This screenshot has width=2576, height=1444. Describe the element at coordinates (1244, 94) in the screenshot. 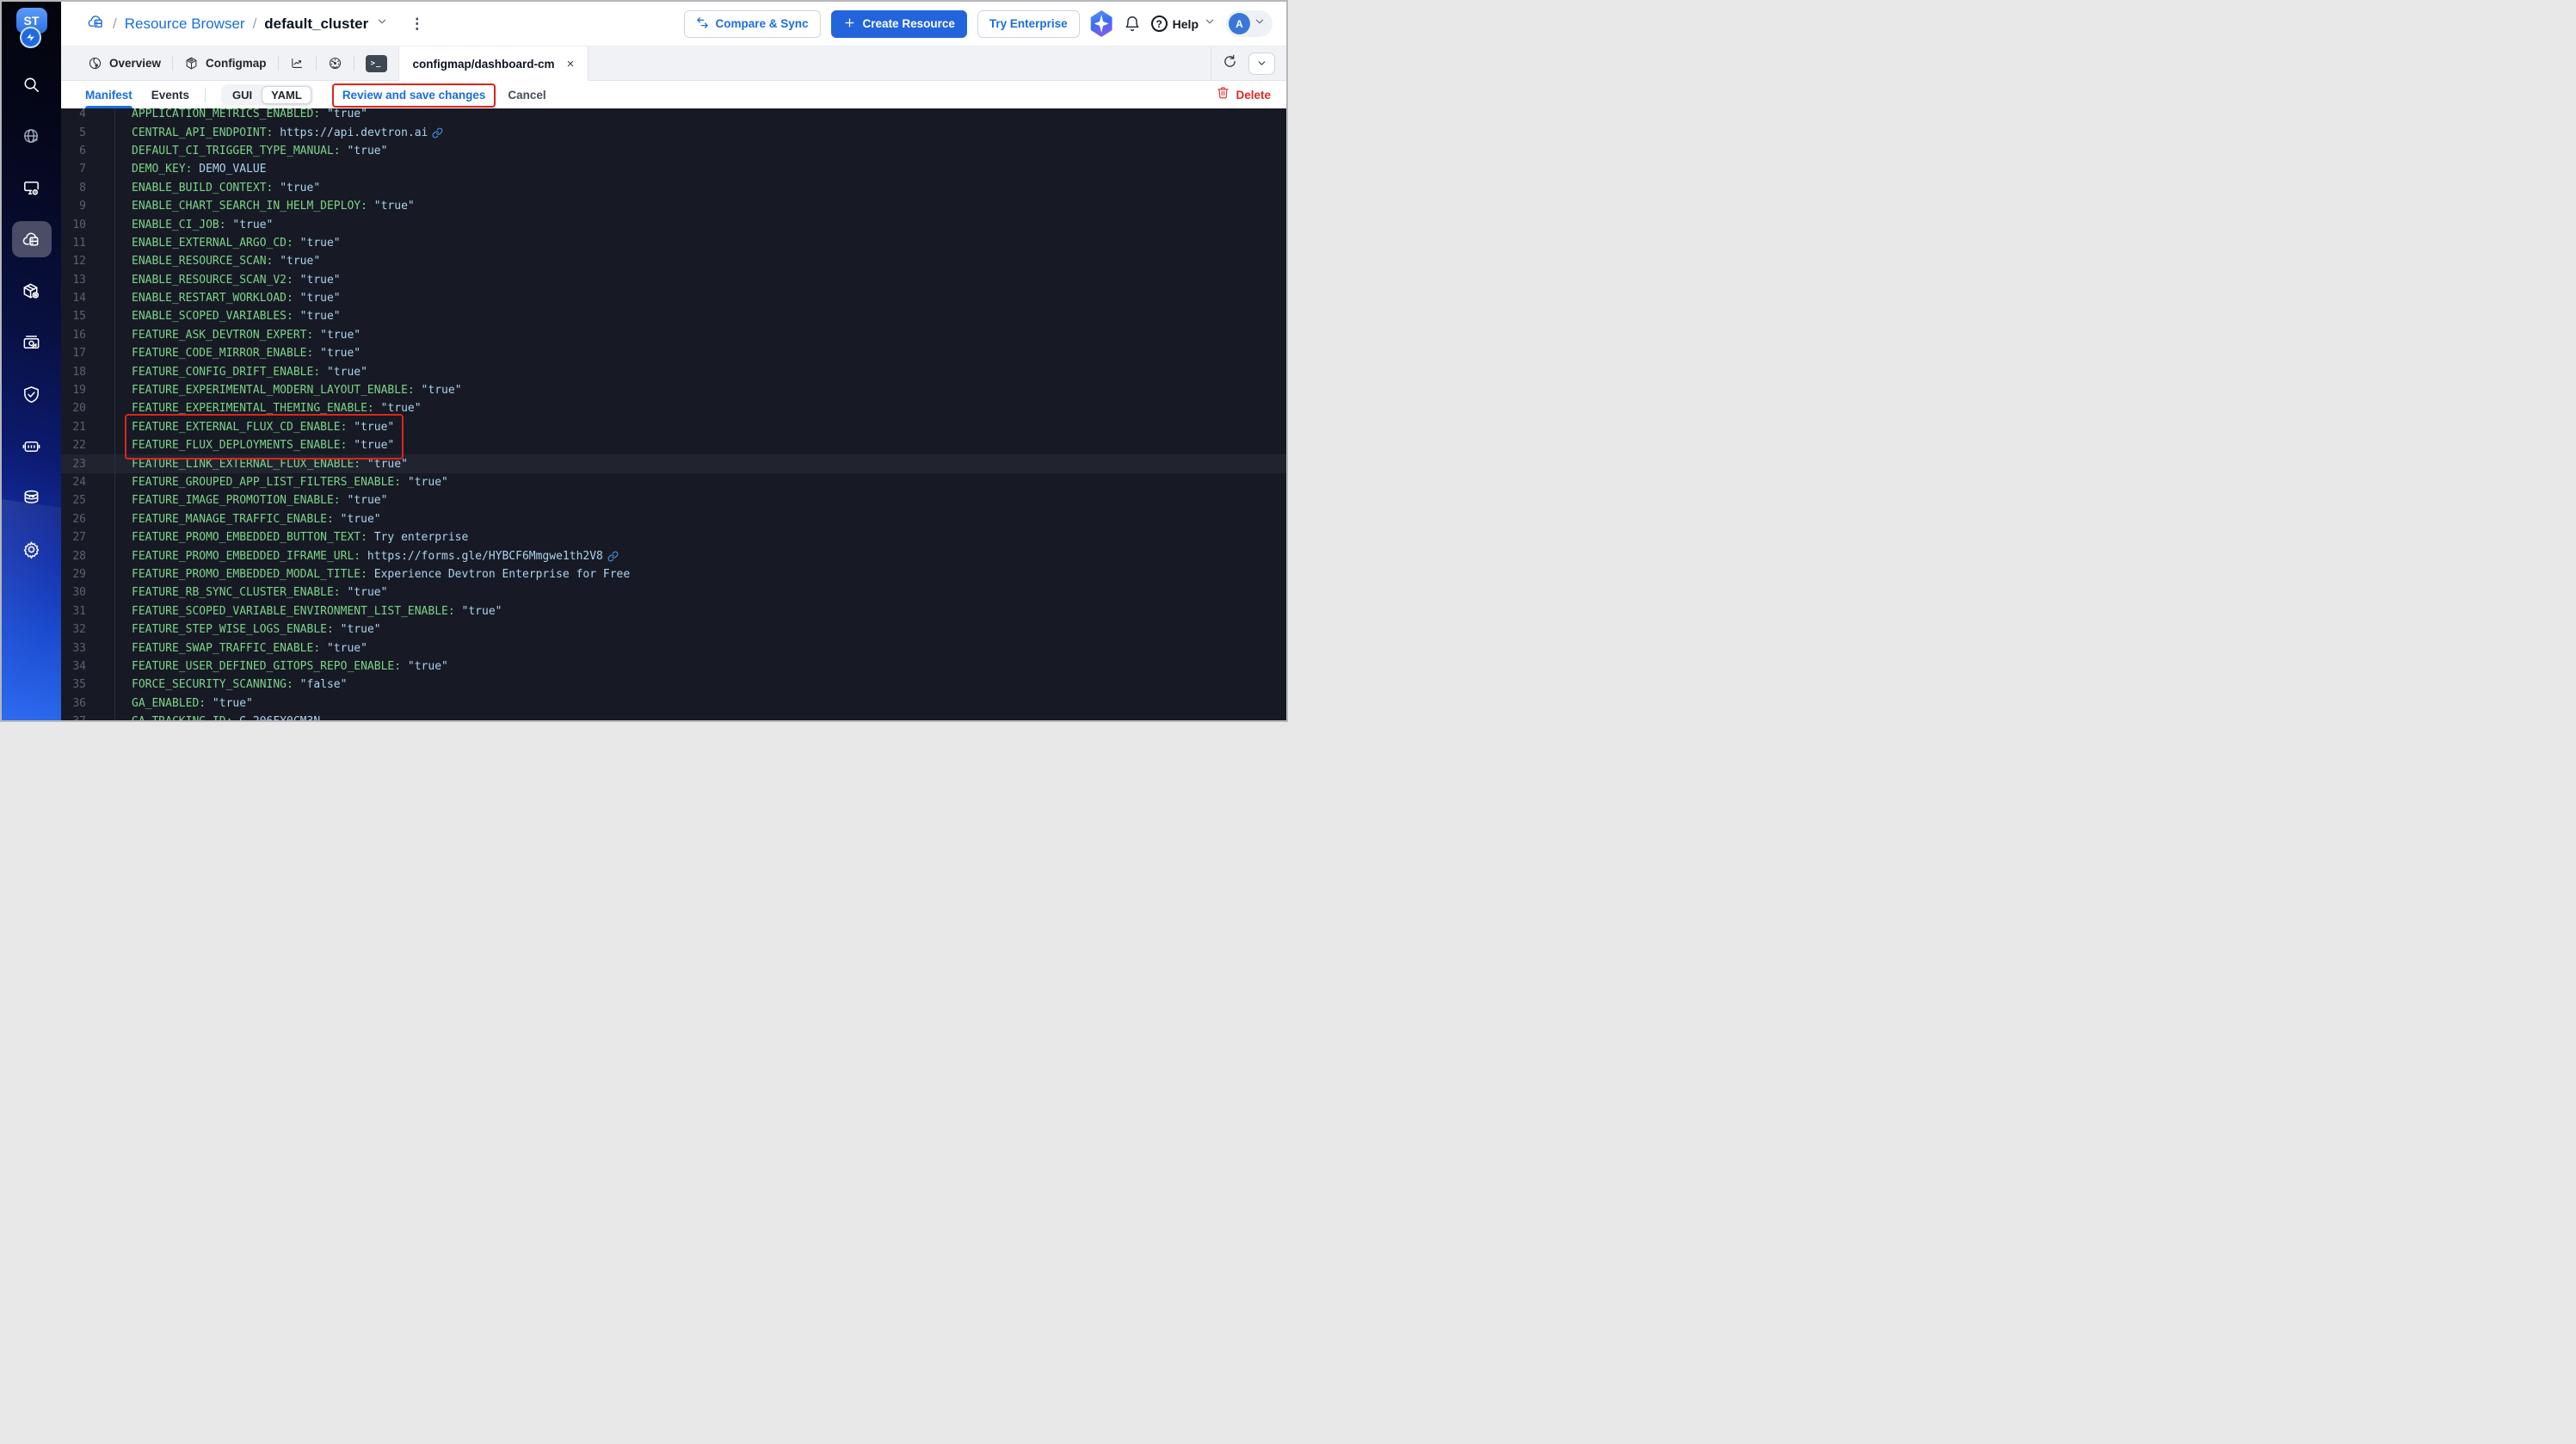

I see `delete-button: Delete` at that location.